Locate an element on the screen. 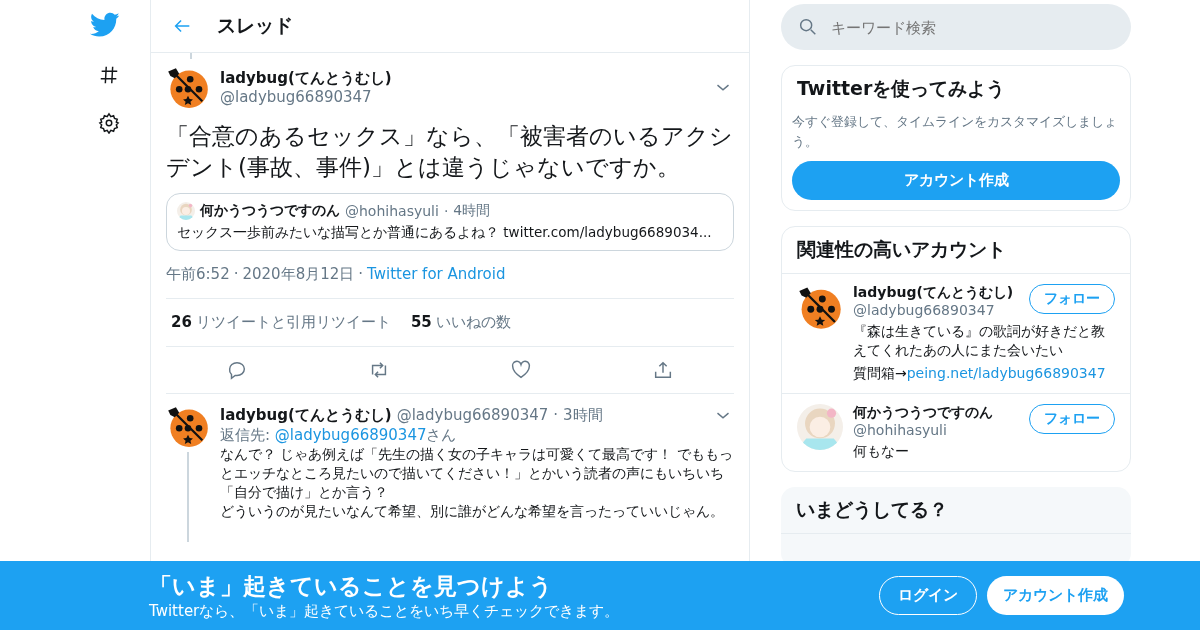 The height and width of the screenshot is (630, 1200). quote-user-name: 何かうつうつですのん is located at coordinates (270, 211).